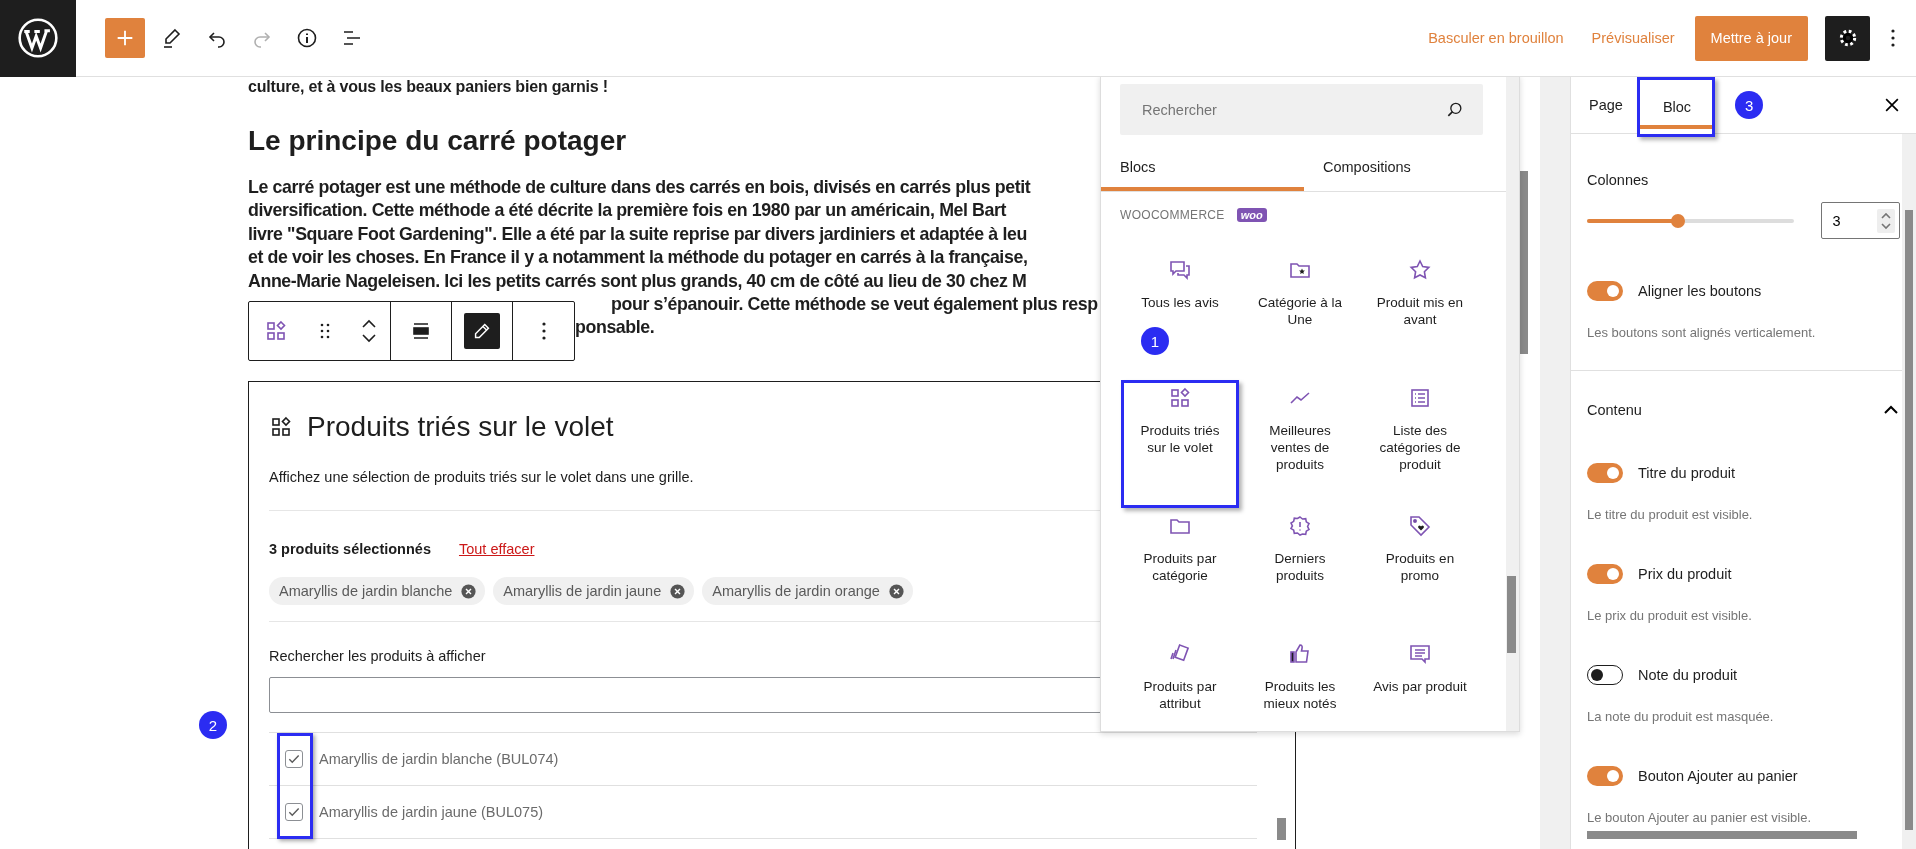 Image resolution: width=1916 pixels, height=849 pixels. I want to click on info-icon, so click(307, 38).